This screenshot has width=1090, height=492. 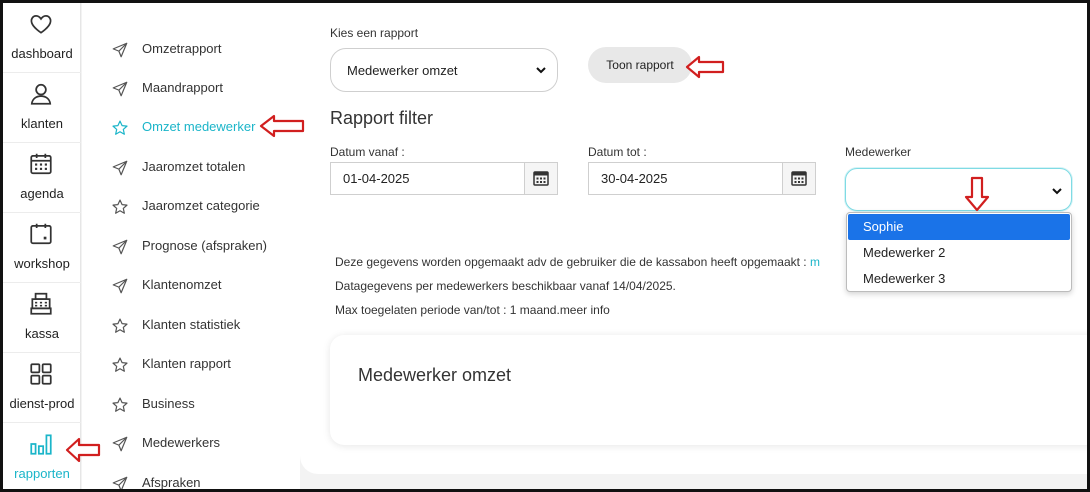 I want to click on nav-label: dashboard, so click(x=42, y=53).